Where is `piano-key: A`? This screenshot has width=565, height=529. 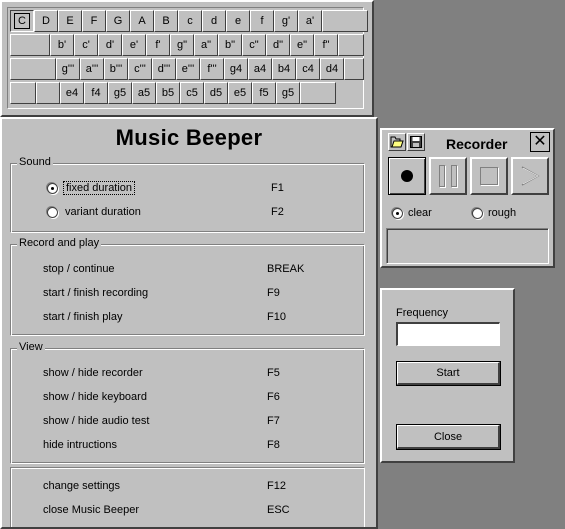
piano-key: A is located at coordinates (142, 21).